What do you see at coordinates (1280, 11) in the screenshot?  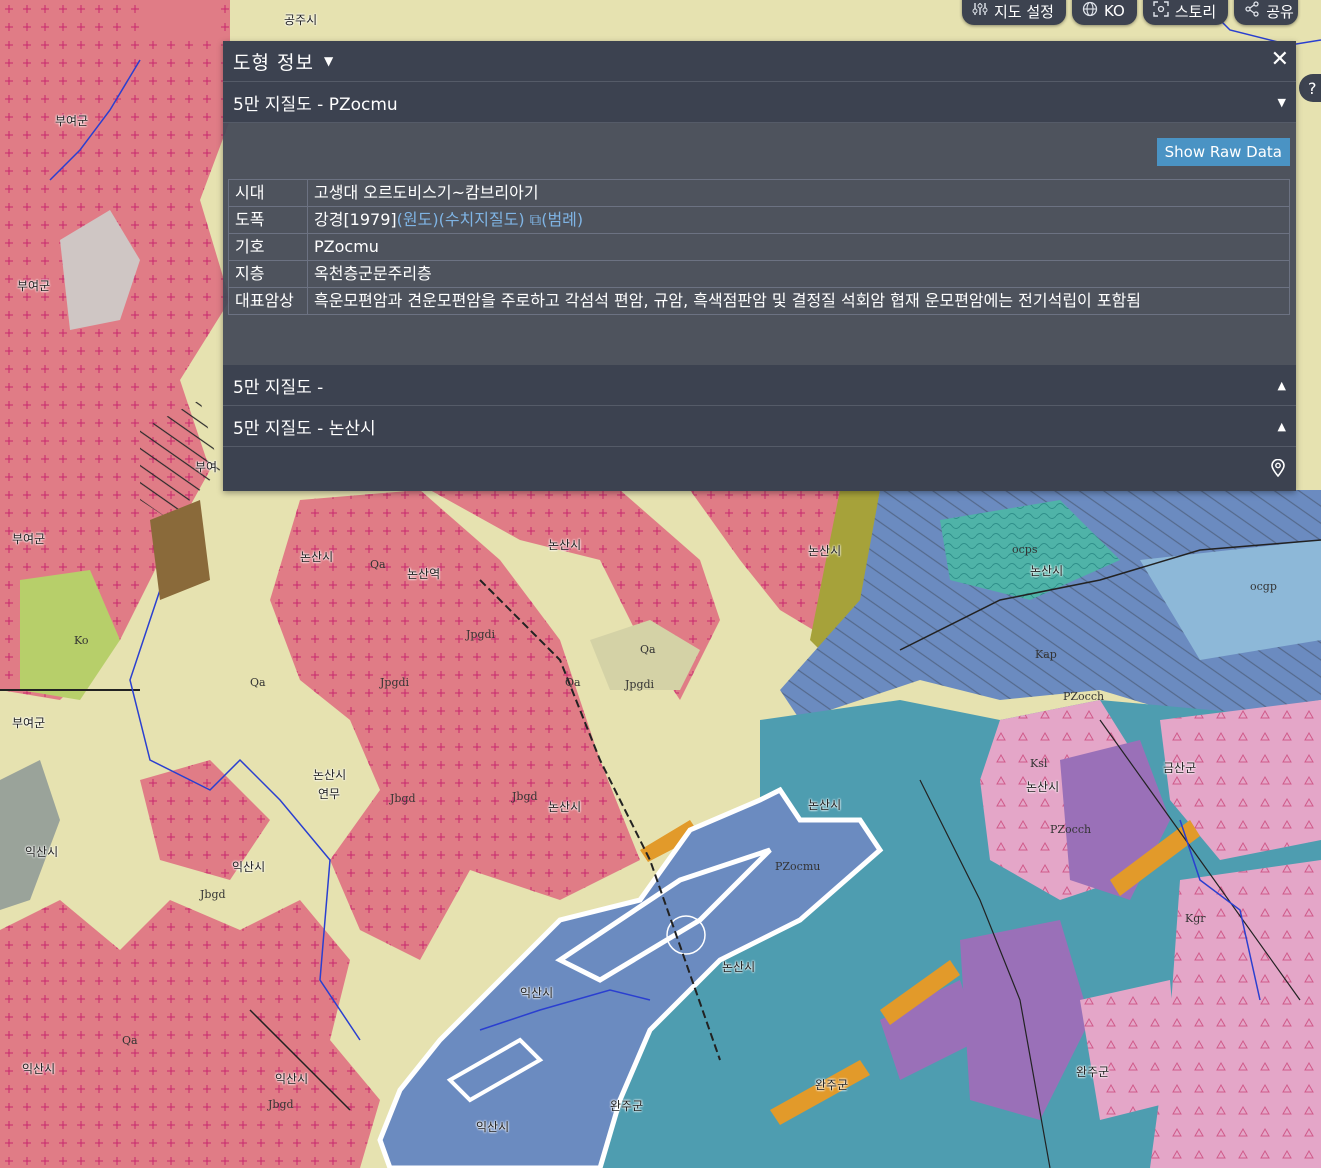 I see `share-label: 공유` at bounding box center [1280, 11].